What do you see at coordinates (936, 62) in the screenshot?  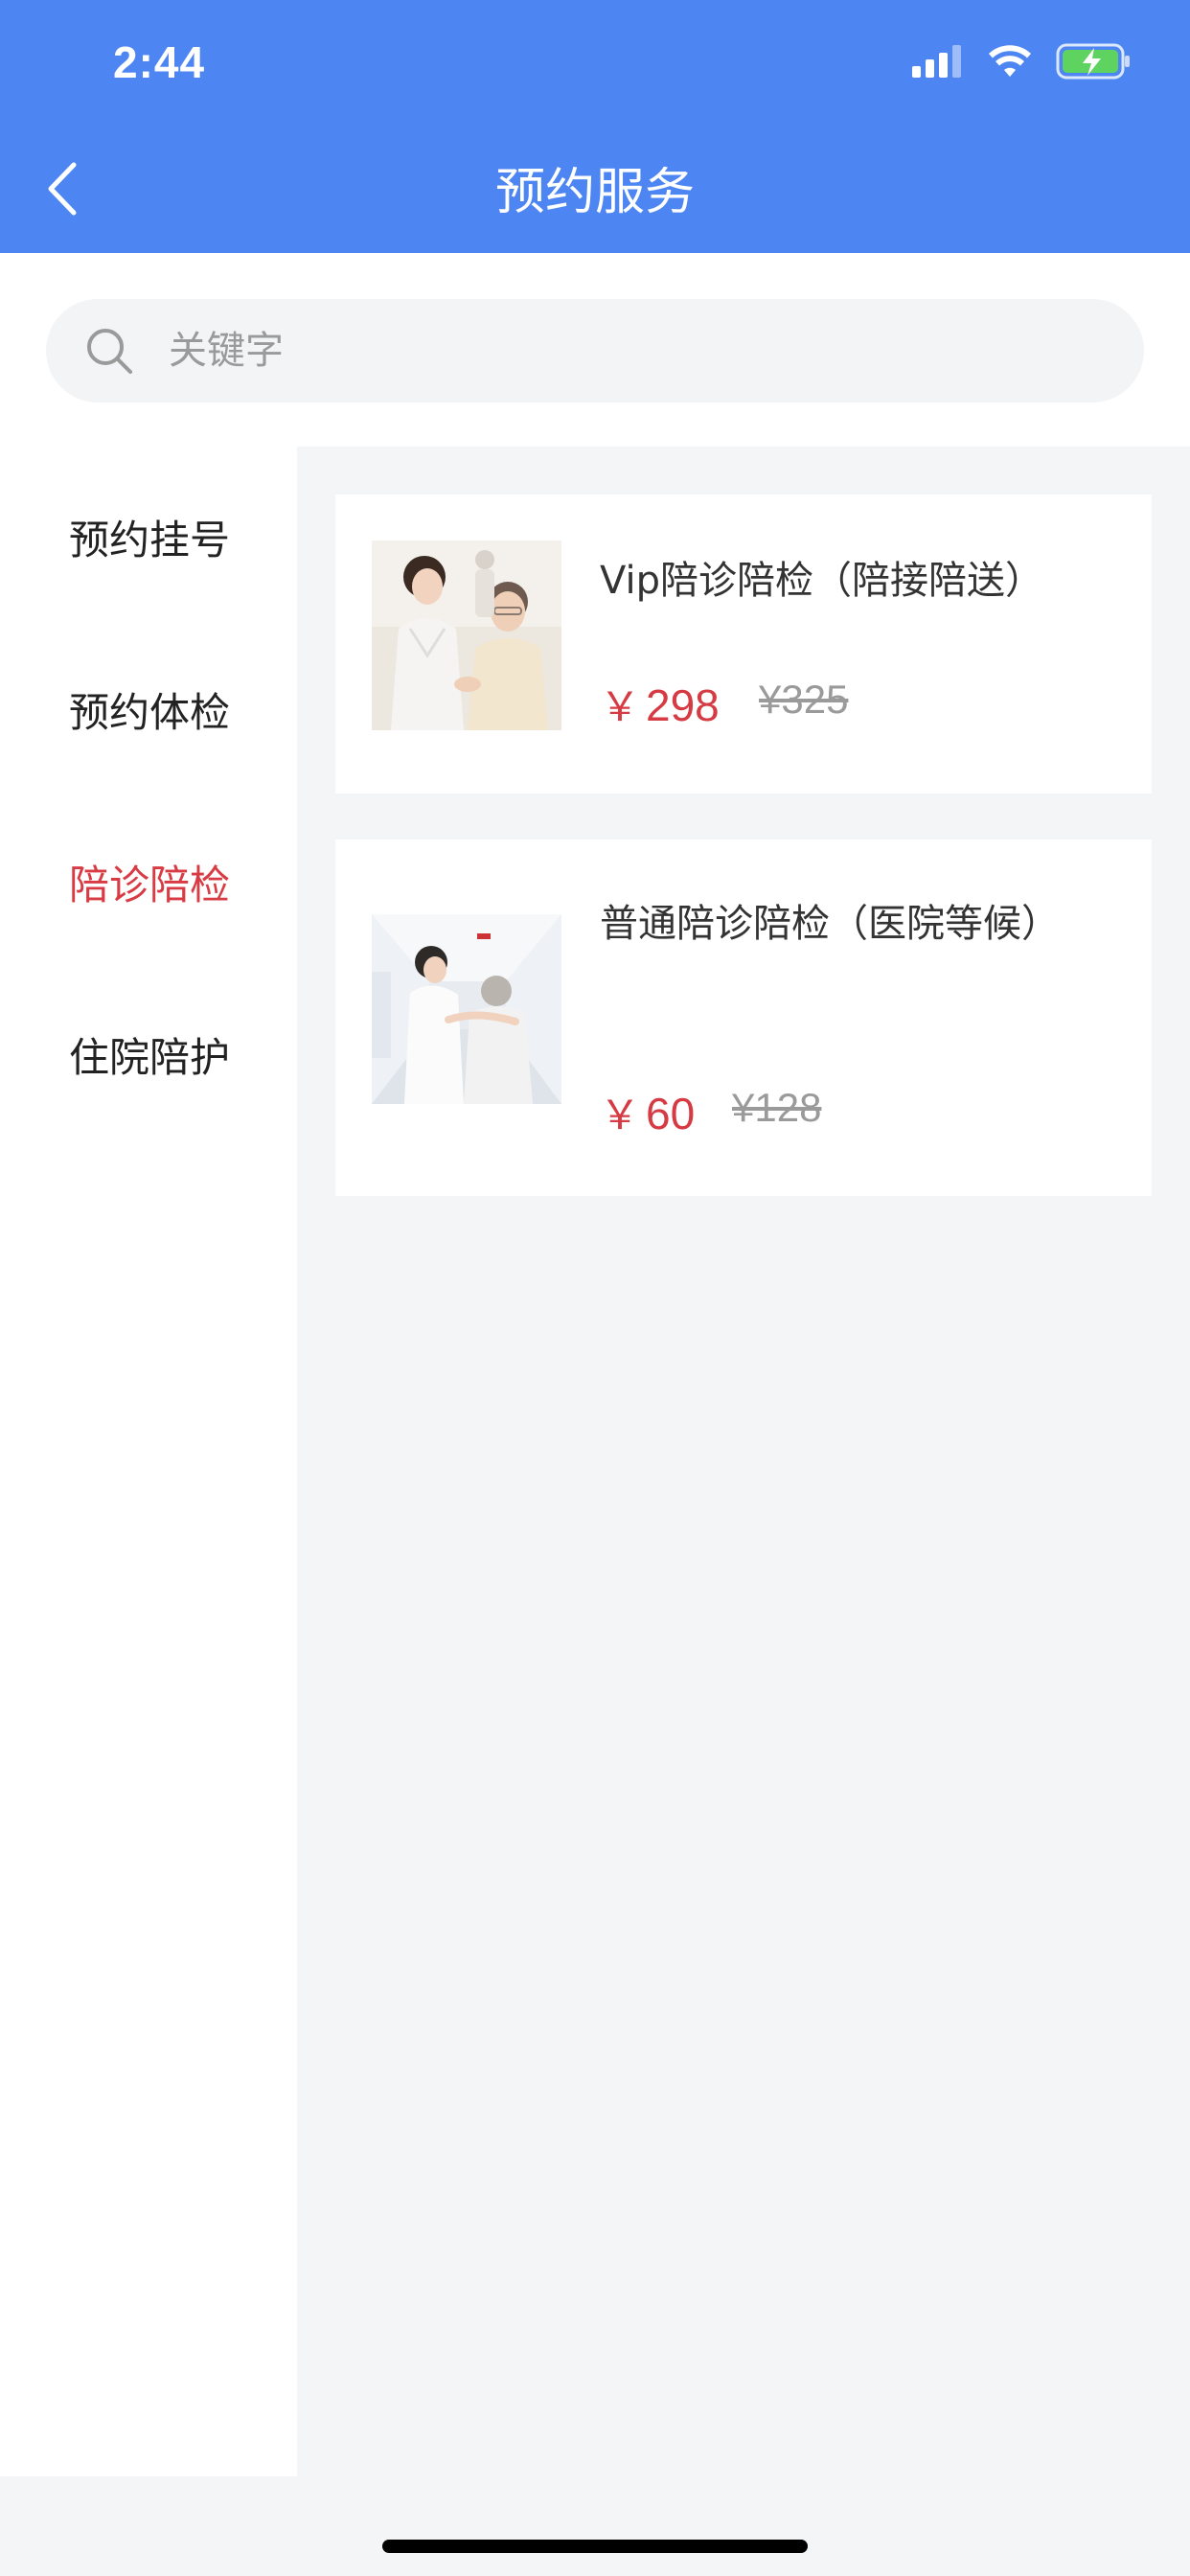 I see `signal-icon` at bounding box center [936, 62].